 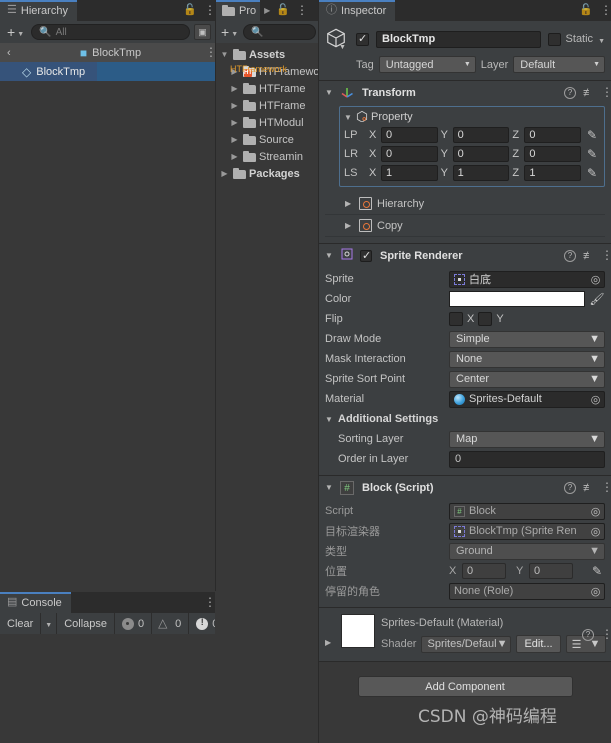 What do you see at coordinates (597, 299) in the screenshot?
I see `eyedropper-icon: 🖌` at bounding box center [597, 299].